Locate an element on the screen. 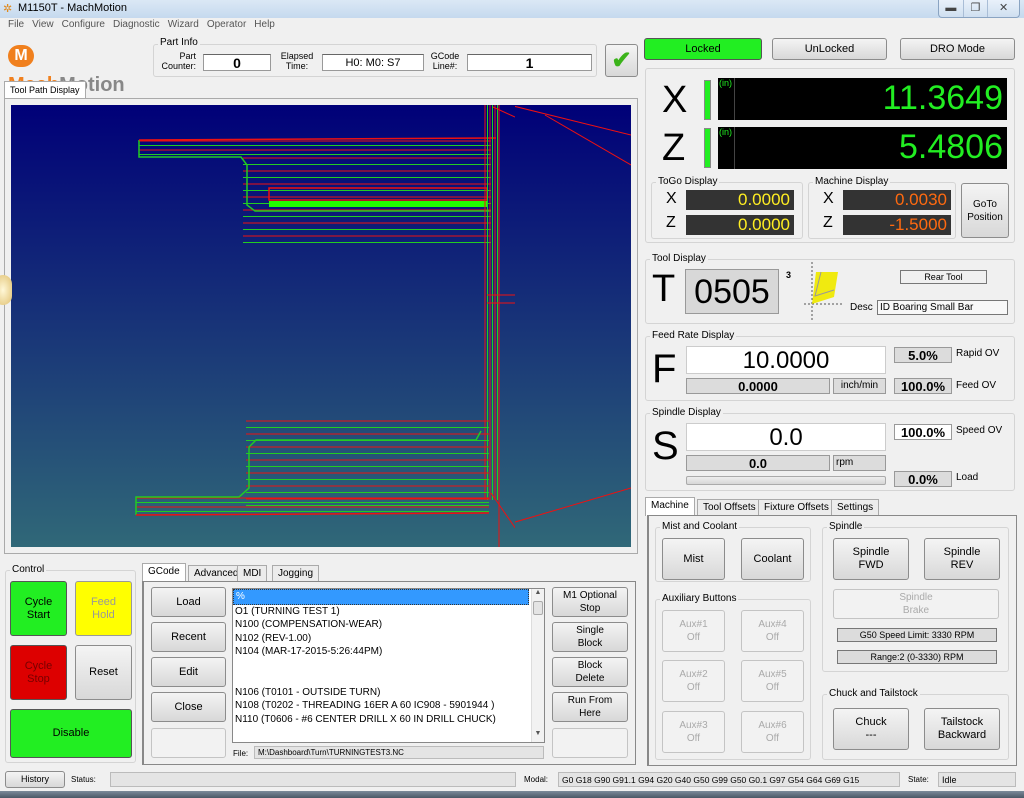 Image resolution: width=1024 pixels, height=798 pixels. tailstock-button: Tailstock Backward is located at coordinates (962, 729).